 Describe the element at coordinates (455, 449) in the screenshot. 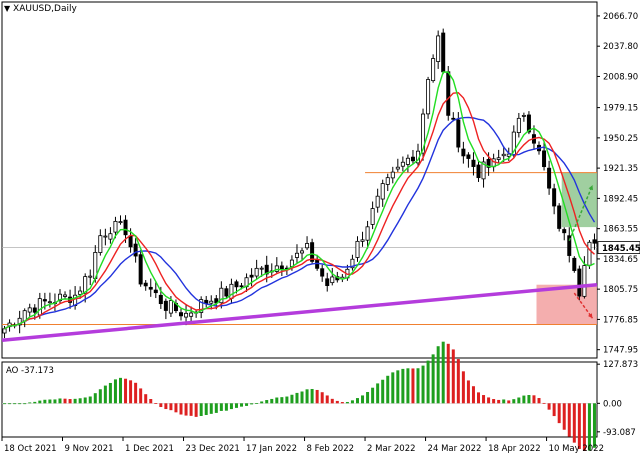

I see `date-tick-label: 24 Mar 2022` at that location.